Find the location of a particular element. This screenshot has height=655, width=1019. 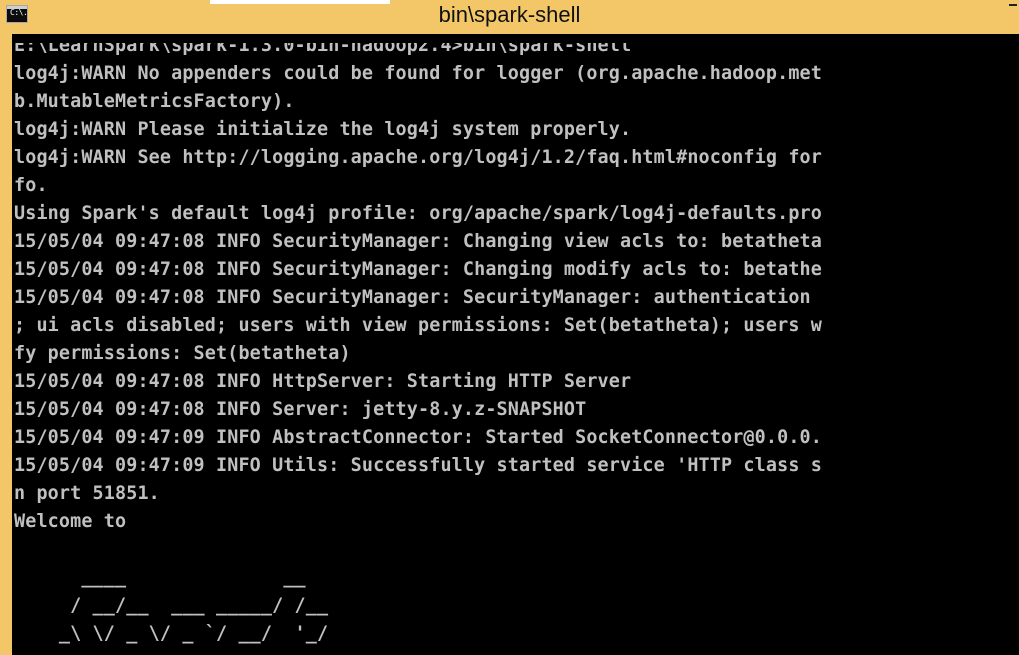

console-line: fo. is located at coordinates (31, 185).